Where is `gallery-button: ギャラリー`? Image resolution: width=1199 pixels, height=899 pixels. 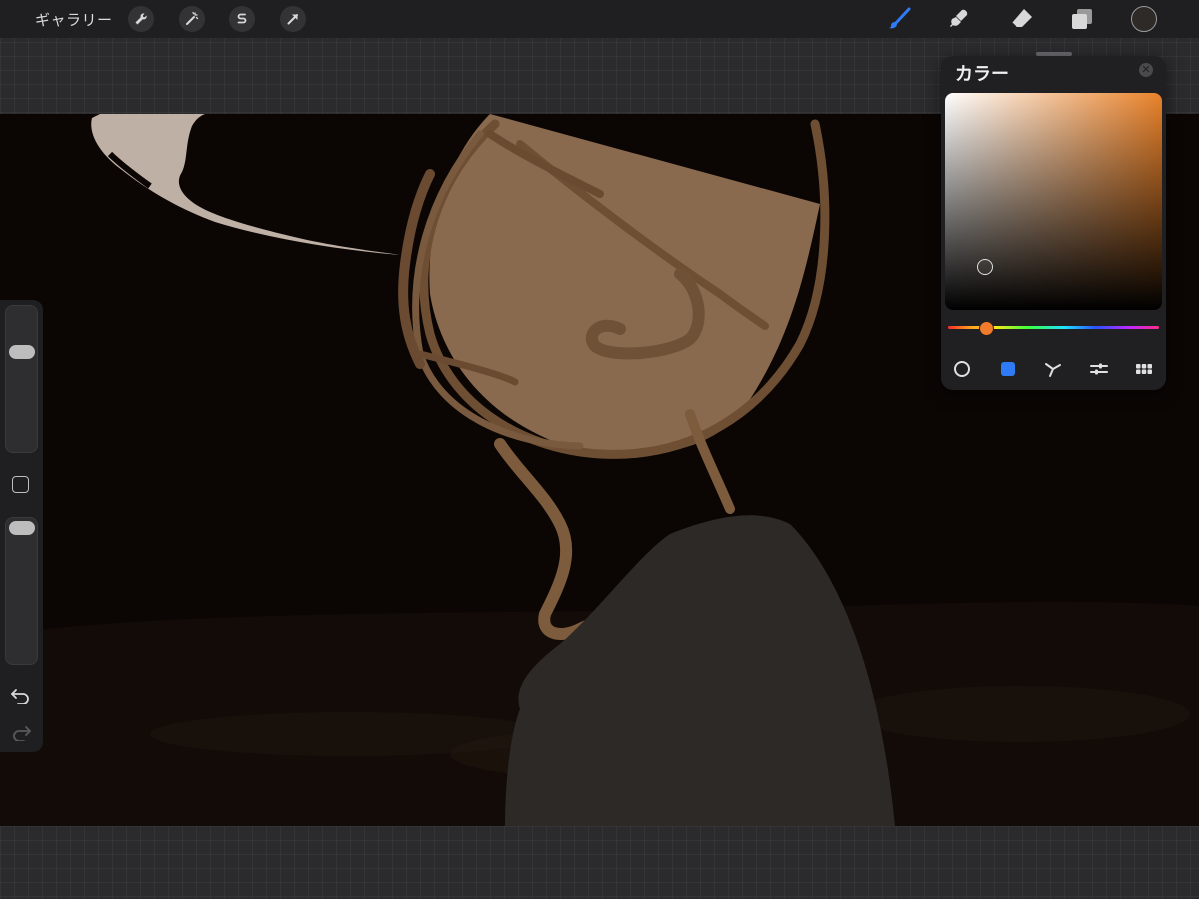
gallery-button: ギャラリー is located at coordinates (74, 19).